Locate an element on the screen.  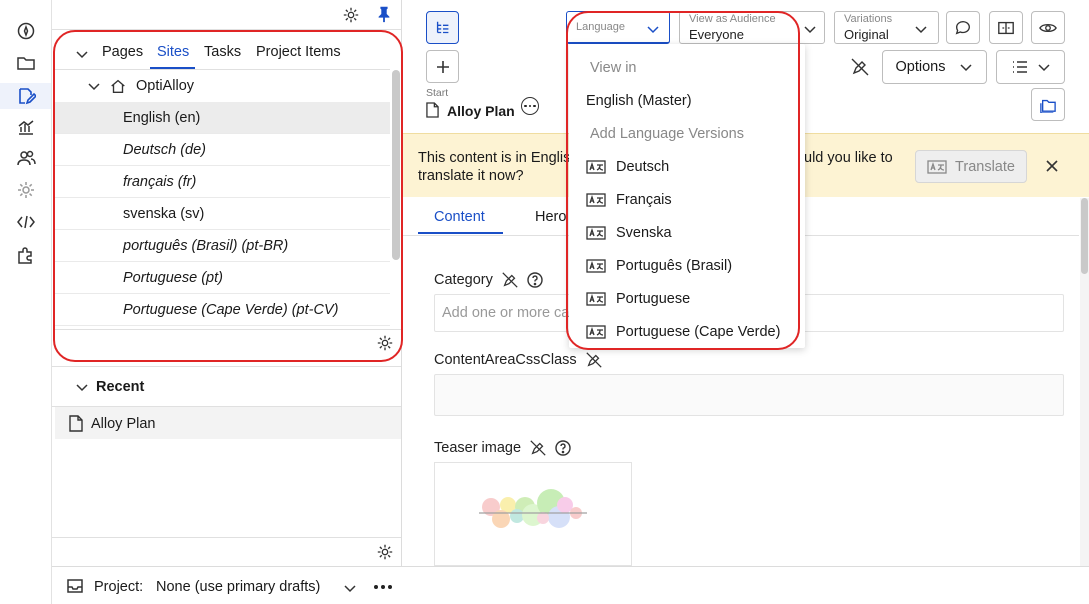
row-label: português (Brasil) (pt-BR) is located at coordinates (206, 245).